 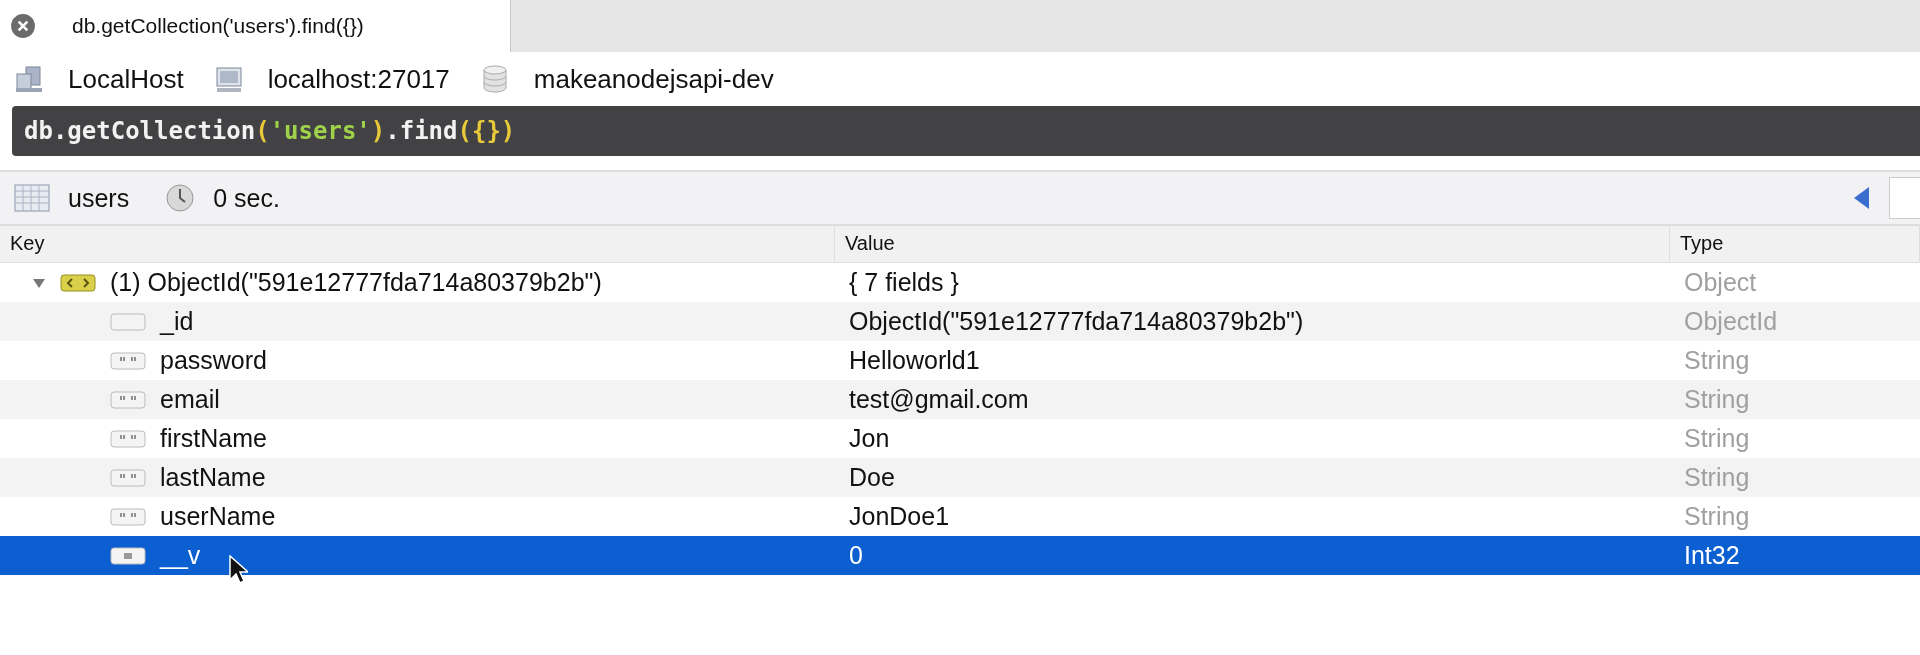 What do you see at coordinates (180, 555) in the screenshot?
I see `key-cell: __v` at bounding box center [180, 555].